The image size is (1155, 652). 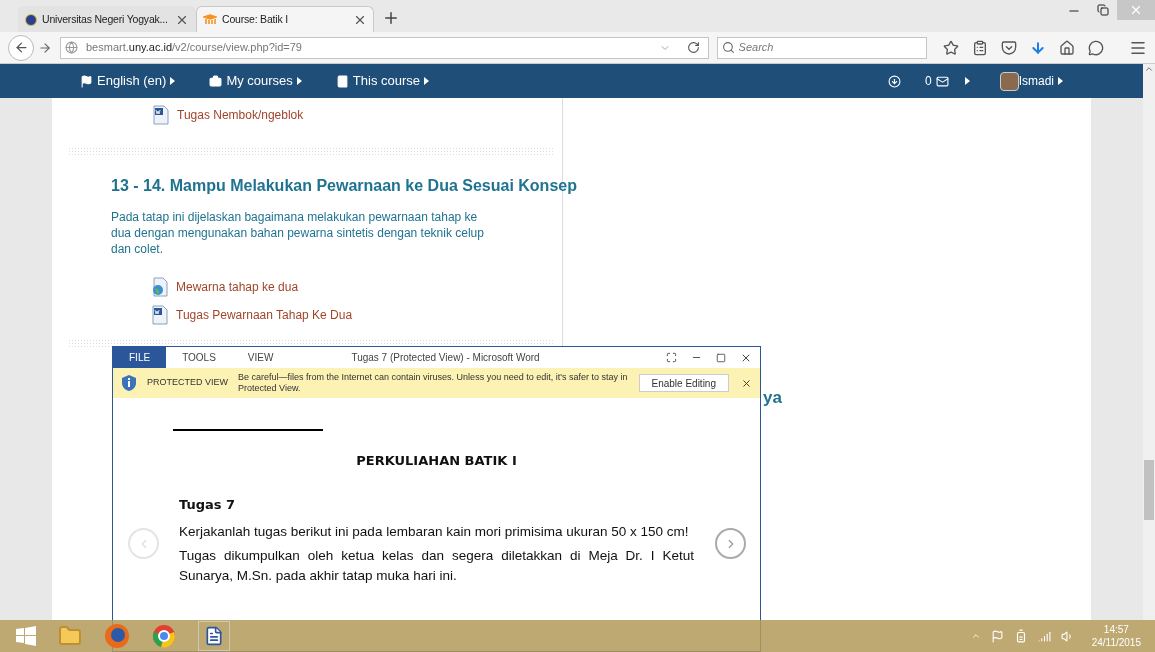 What do you see at coordinates (208, 504) in the screenshot?
I see `document-subheading: Tugas 7` at bounding box center [208, 504].